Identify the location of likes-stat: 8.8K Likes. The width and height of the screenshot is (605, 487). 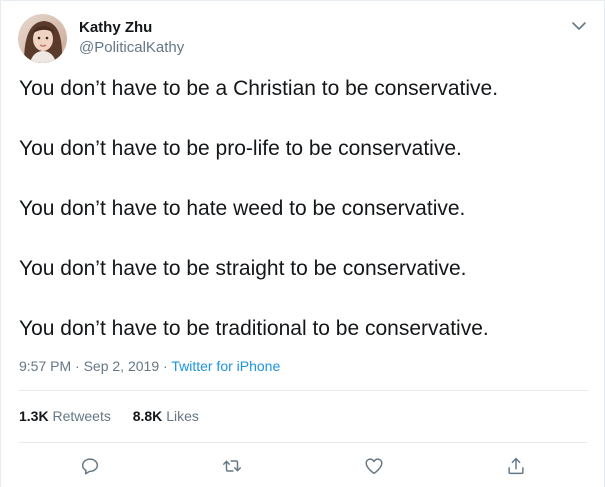
(166, 416).